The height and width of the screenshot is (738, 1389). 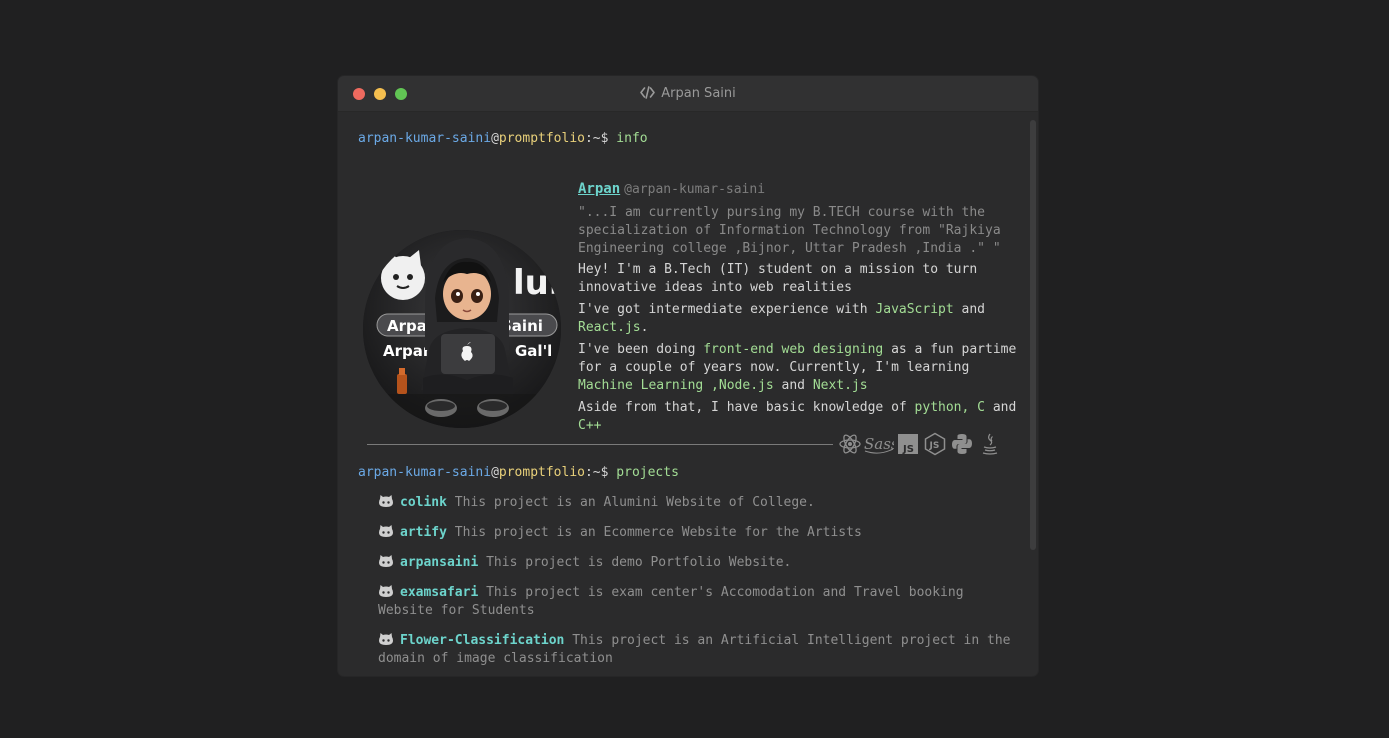 What do you see at coordinates (688, 139) in the screenshot?
I see `prompt-line-info: arpan-kumar-saini@promptfolio:~$ info` at bounding box center [688, 139].